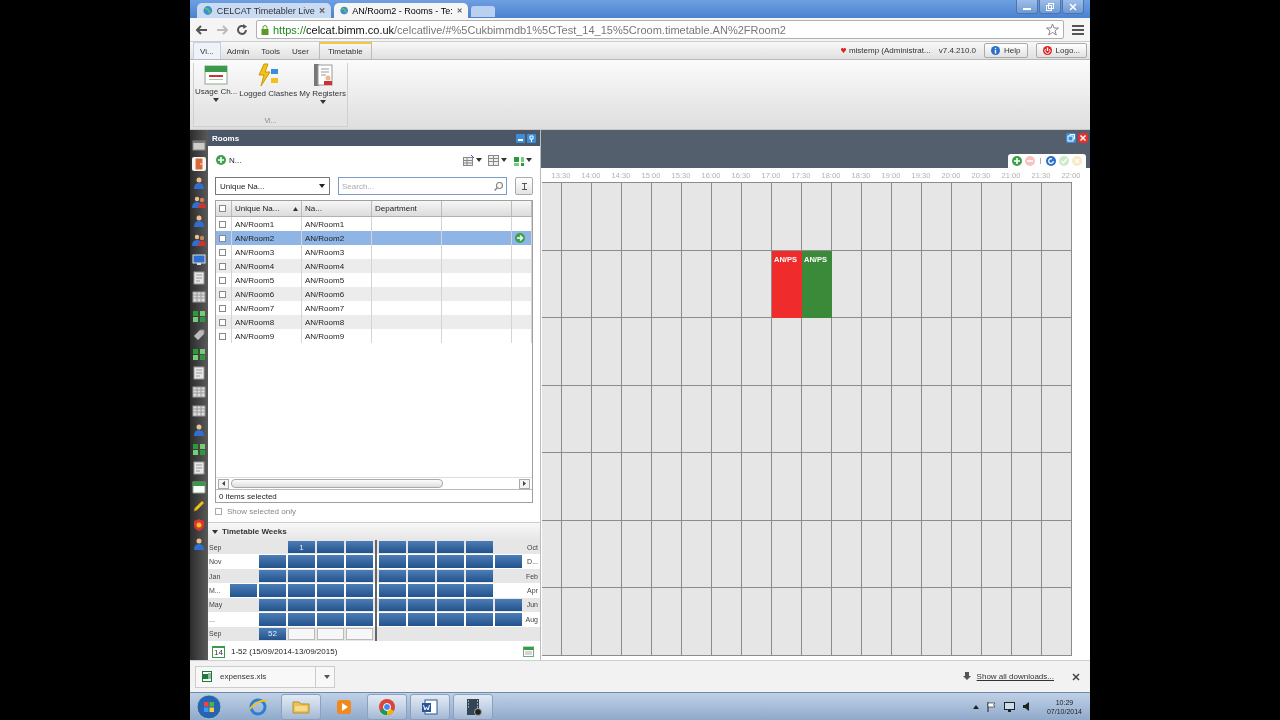  Describe the element at coordinates (199, 506) in the screenshot. I see `pencil-icon` at that location.